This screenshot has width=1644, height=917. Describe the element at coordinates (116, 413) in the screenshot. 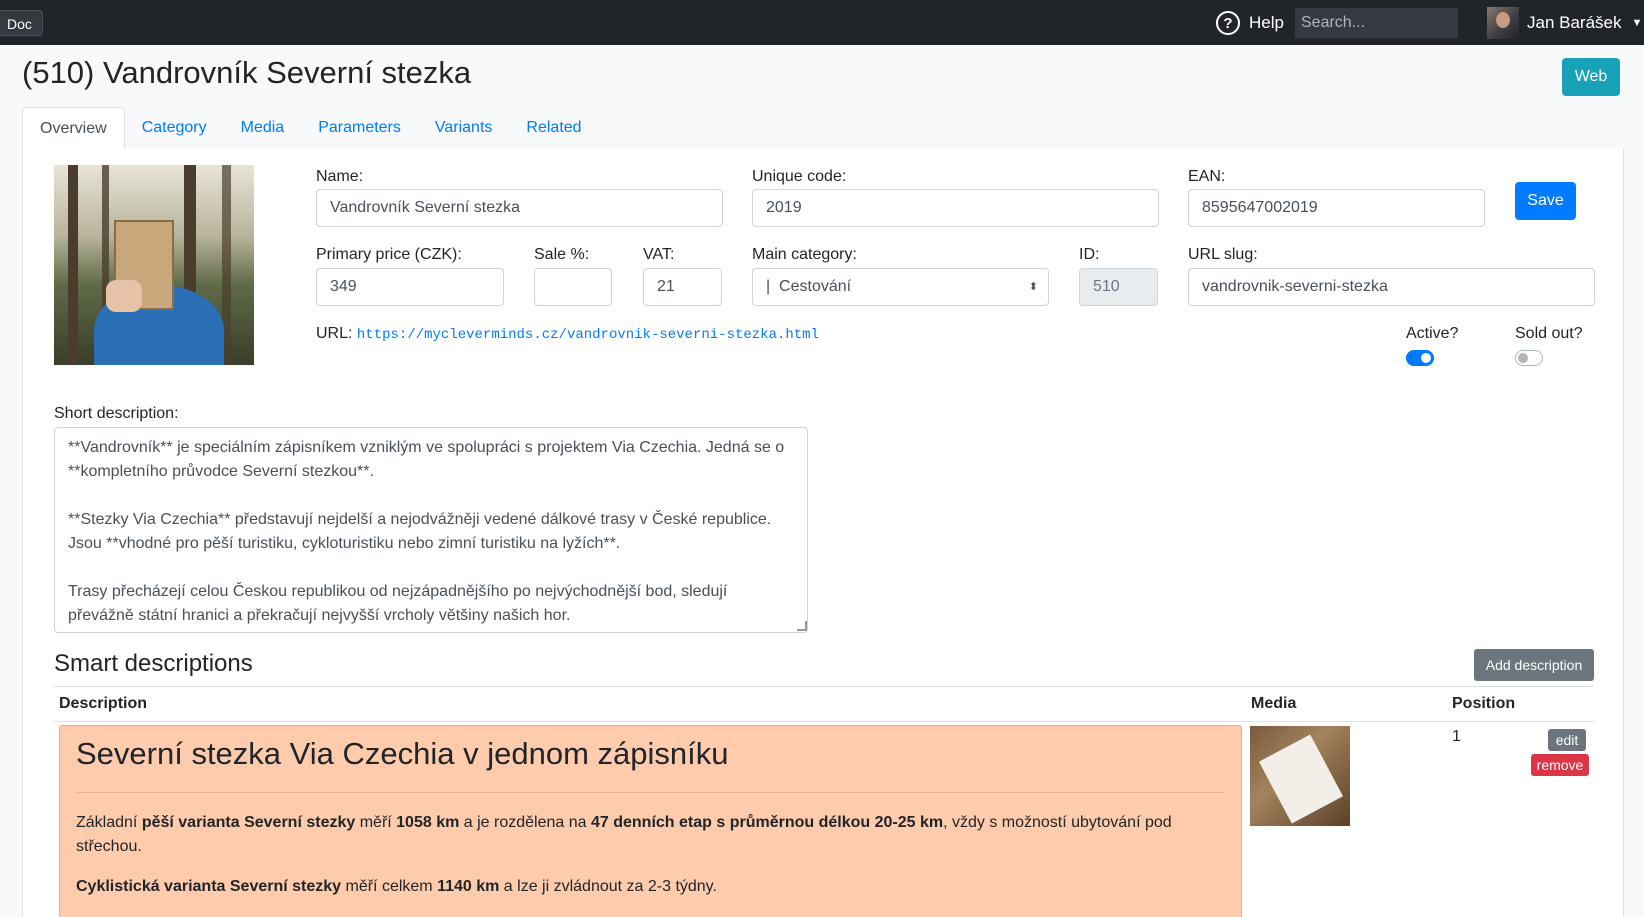

I see `short-desc-label: Short description:` at that location.